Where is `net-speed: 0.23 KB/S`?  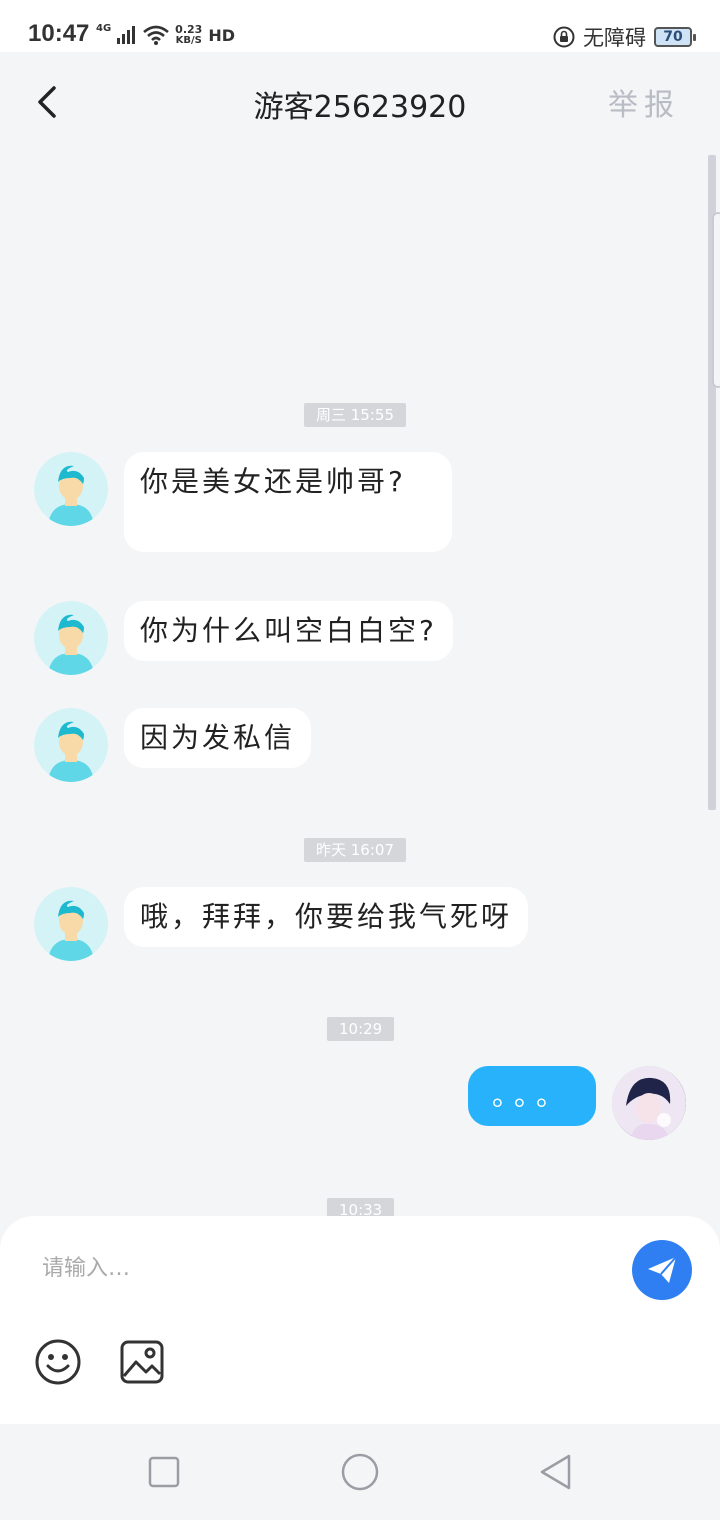 net-speed: 0.23 KB/S is located at coordinates (188, 35).